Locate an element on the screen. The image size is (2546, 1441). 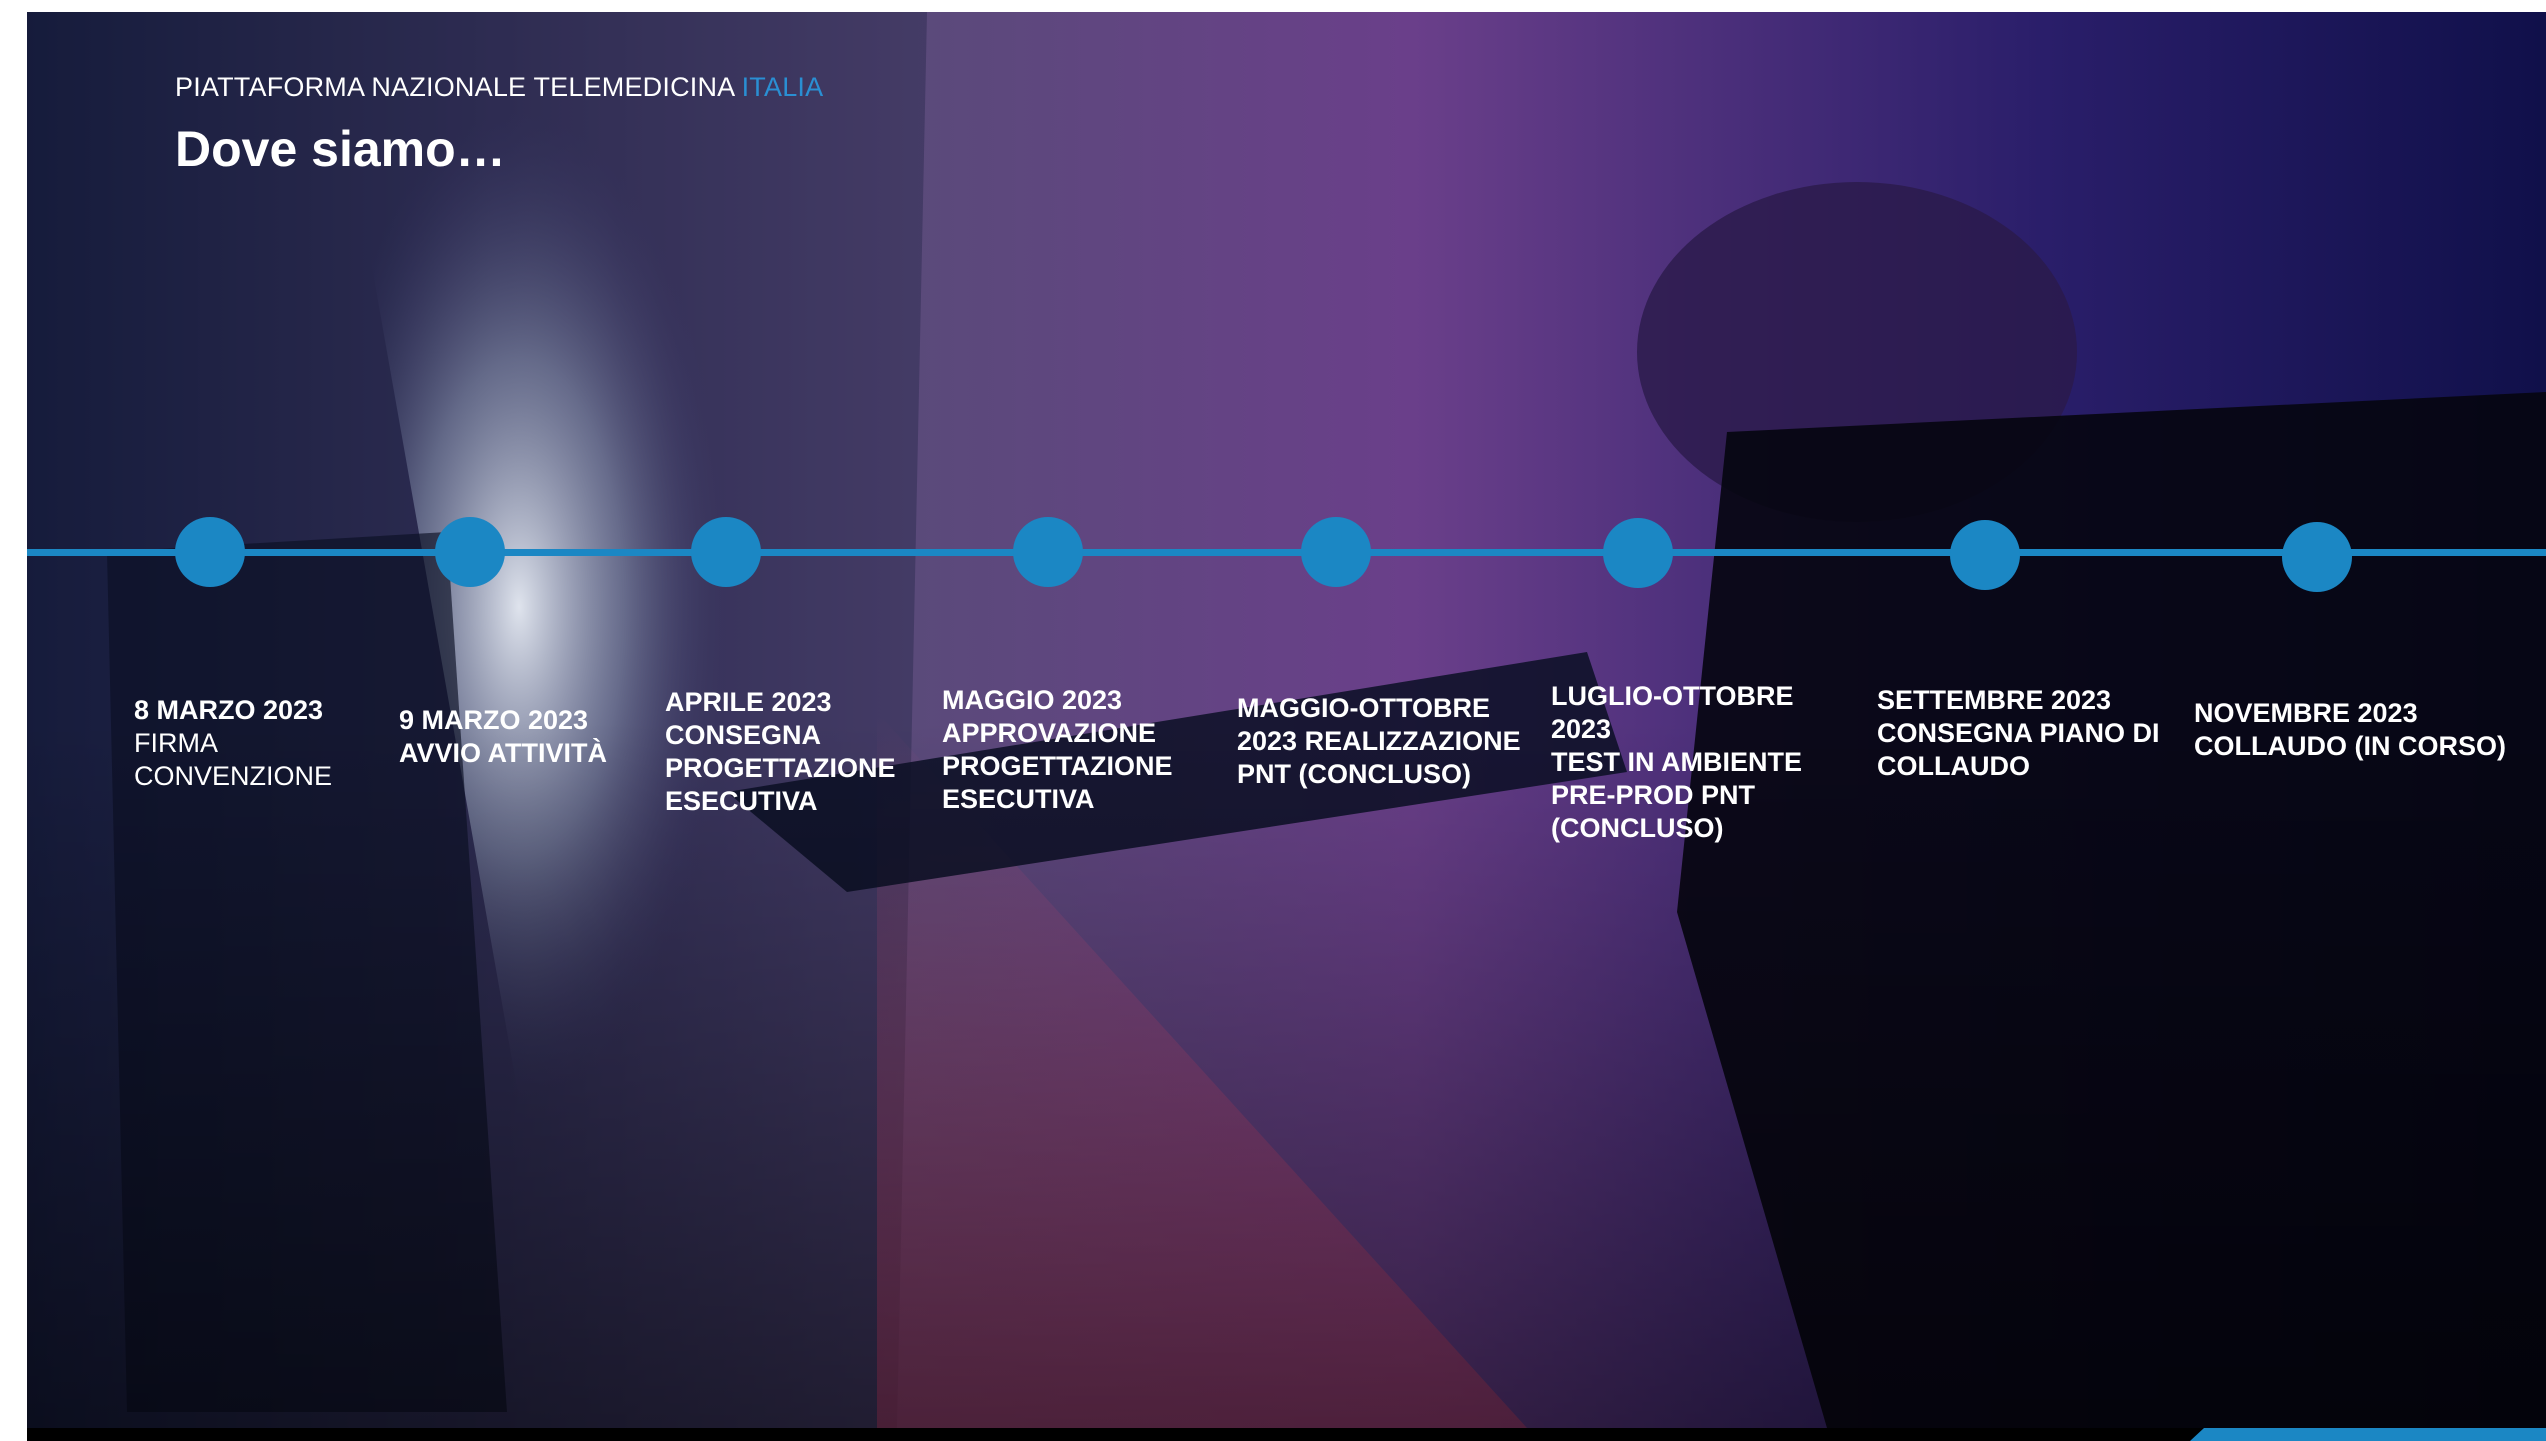
timeline-line is located at coordinates (1286, 552).